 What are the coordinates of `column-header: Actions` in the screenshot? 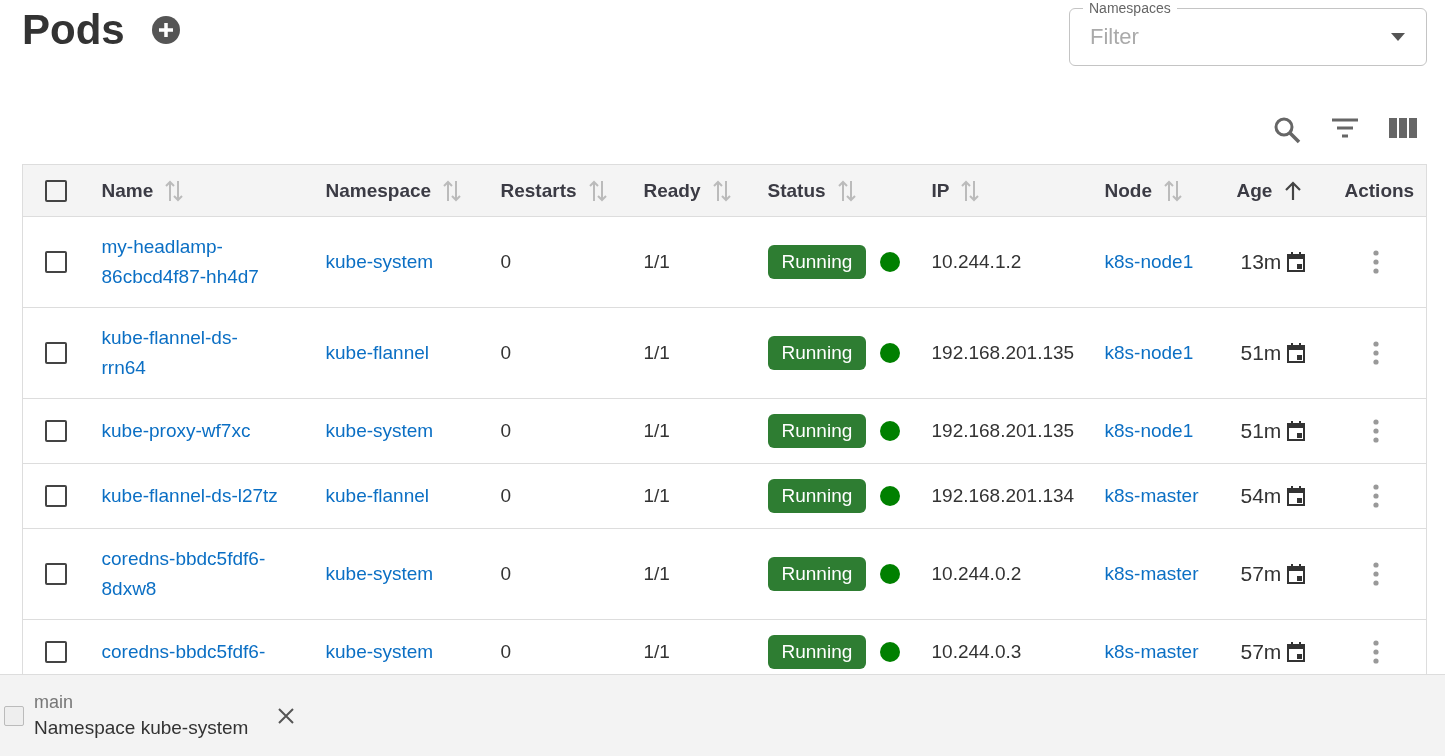 It's located at (1379, 190).